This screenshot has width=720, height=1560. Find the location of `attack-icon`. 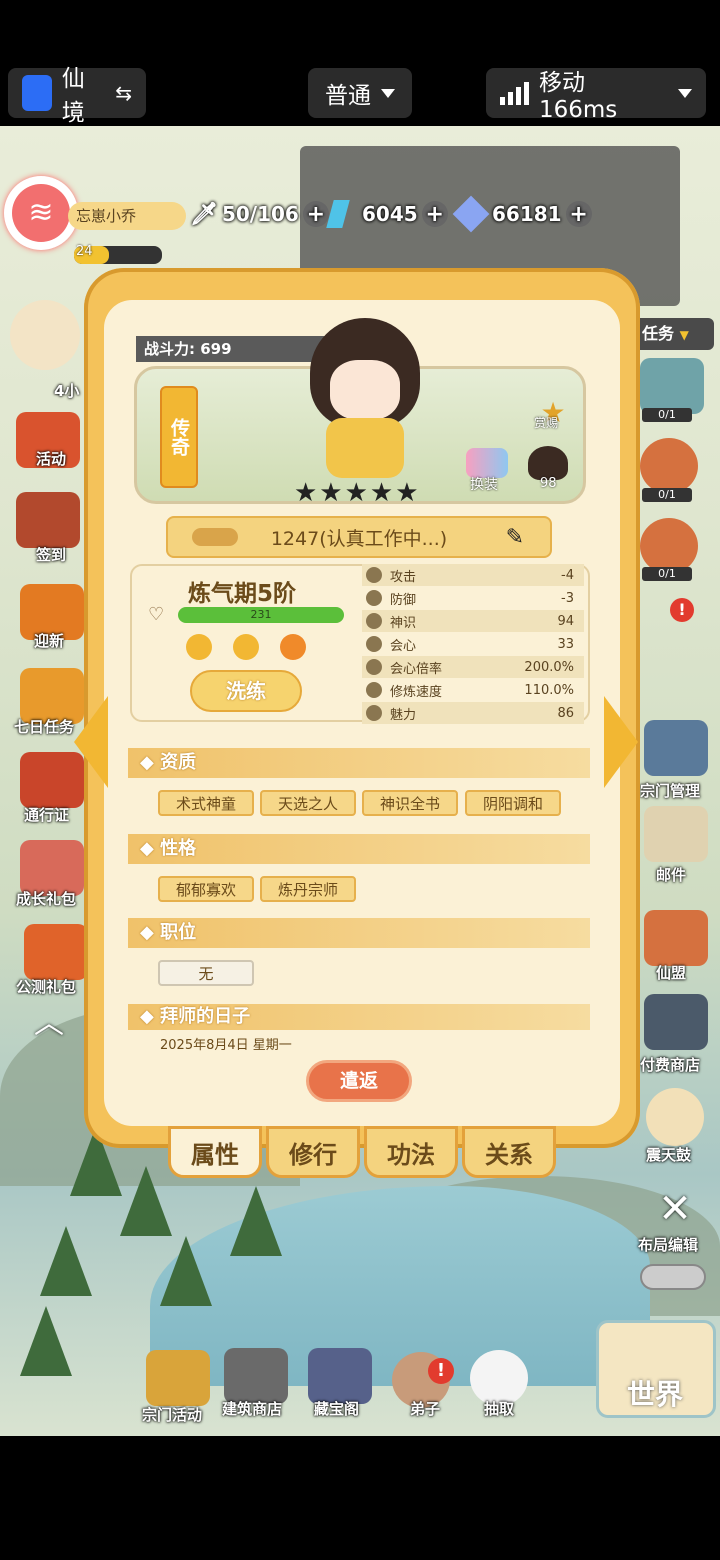

attack-icon is located at coordinates (374, 575).